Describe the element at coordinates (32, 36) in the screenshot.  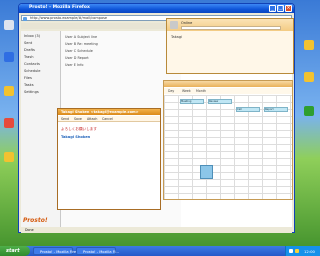
I see `nav-item-inbox: Inbox (3)` at that location.